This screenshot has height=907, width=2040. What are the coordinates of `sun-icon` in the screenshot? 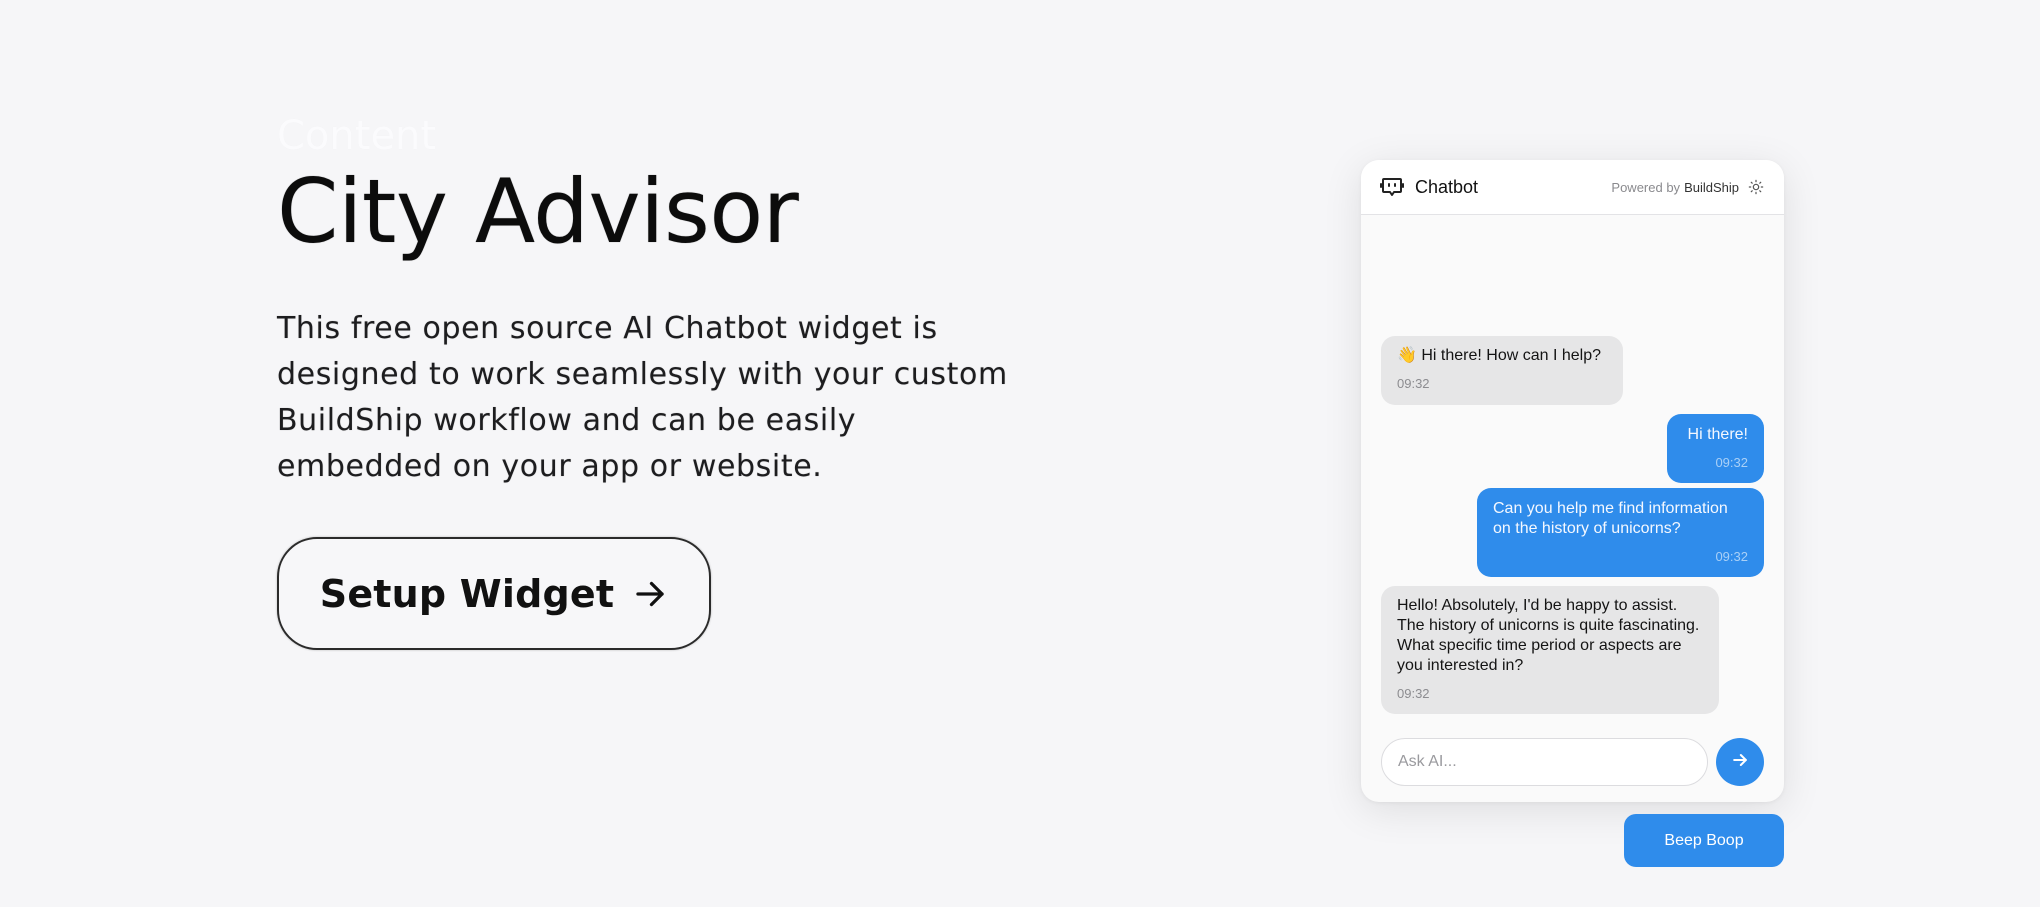 It's located at (1756, 187).